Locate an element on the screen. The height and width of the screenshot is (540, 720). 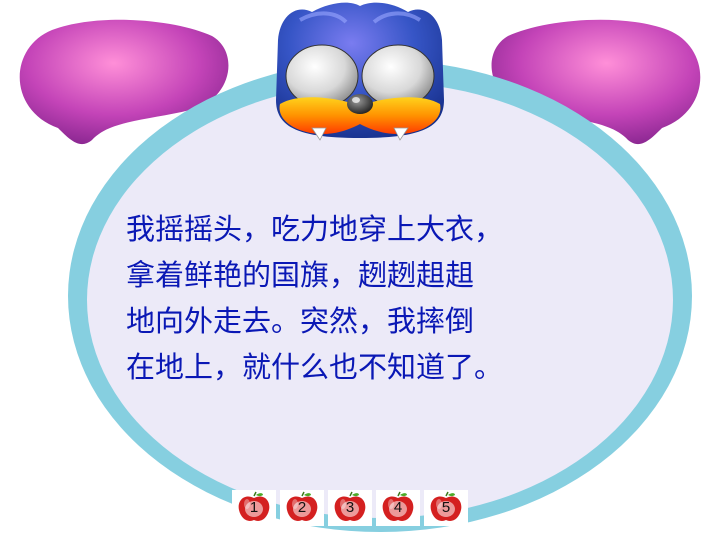
page-navigation: 1 2 3 4 5 is located at coordinates (350, 508).